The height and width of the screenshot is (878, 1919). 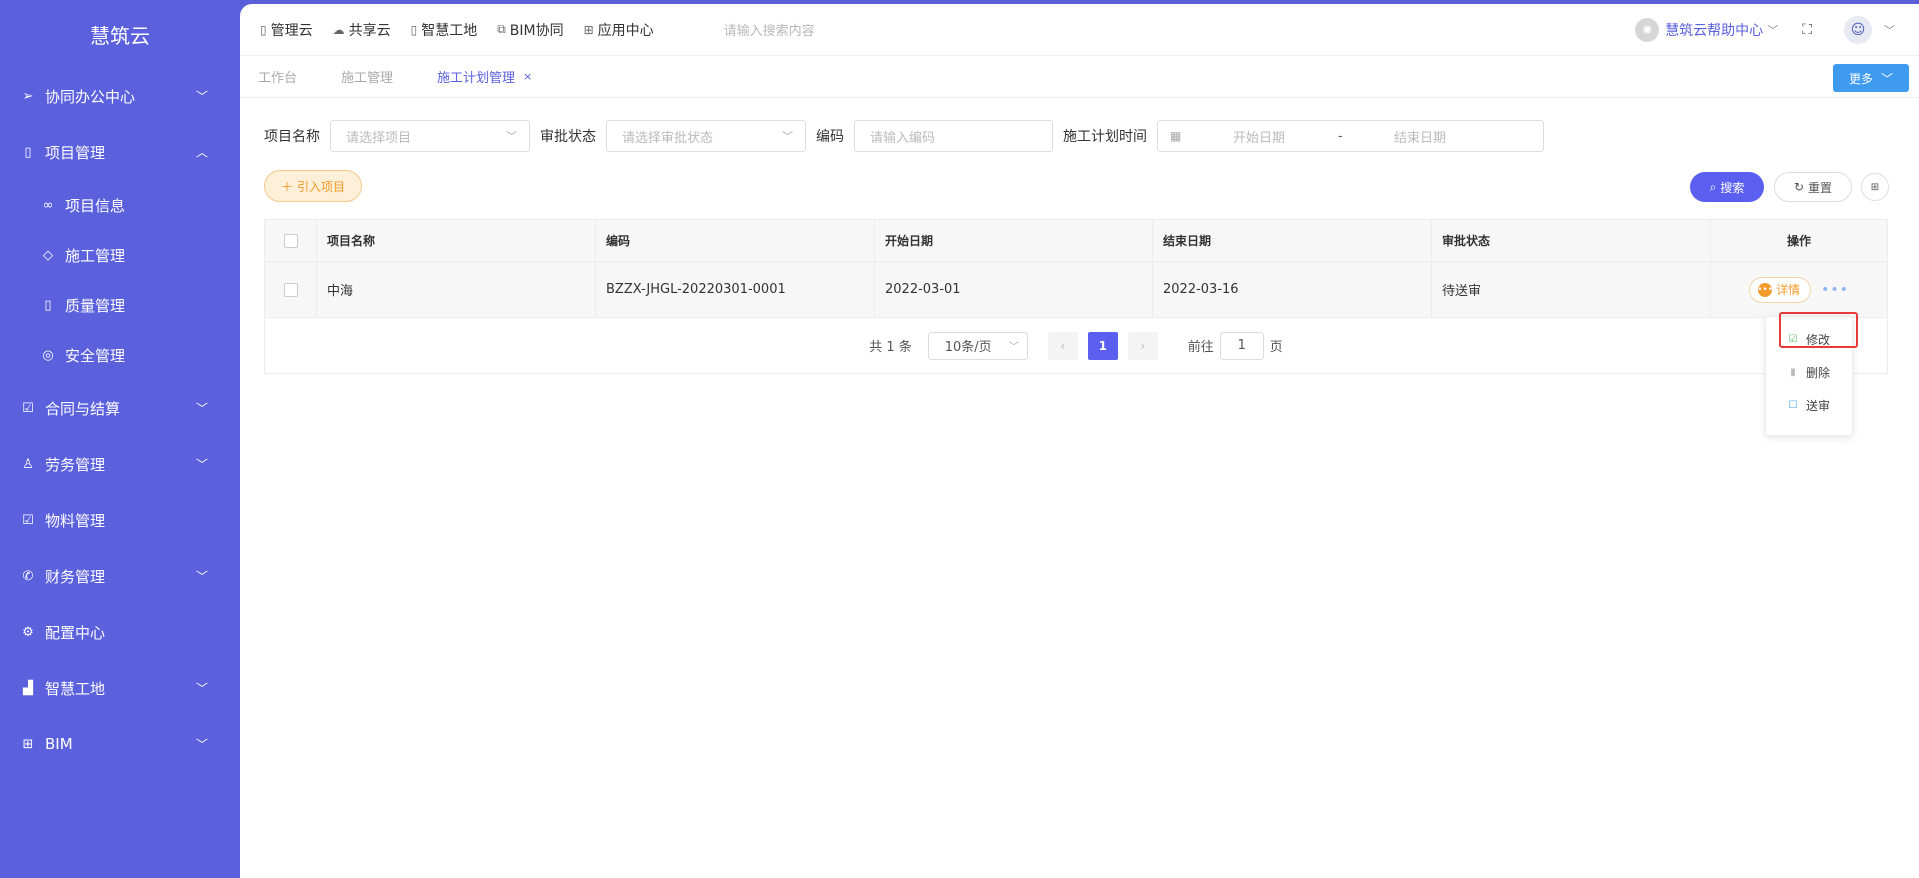 What do you see at coordinates (1014, 289) in the screenshot?
I see `start-date-cell: 2022-03-01` at bounding box center [1014, 289].